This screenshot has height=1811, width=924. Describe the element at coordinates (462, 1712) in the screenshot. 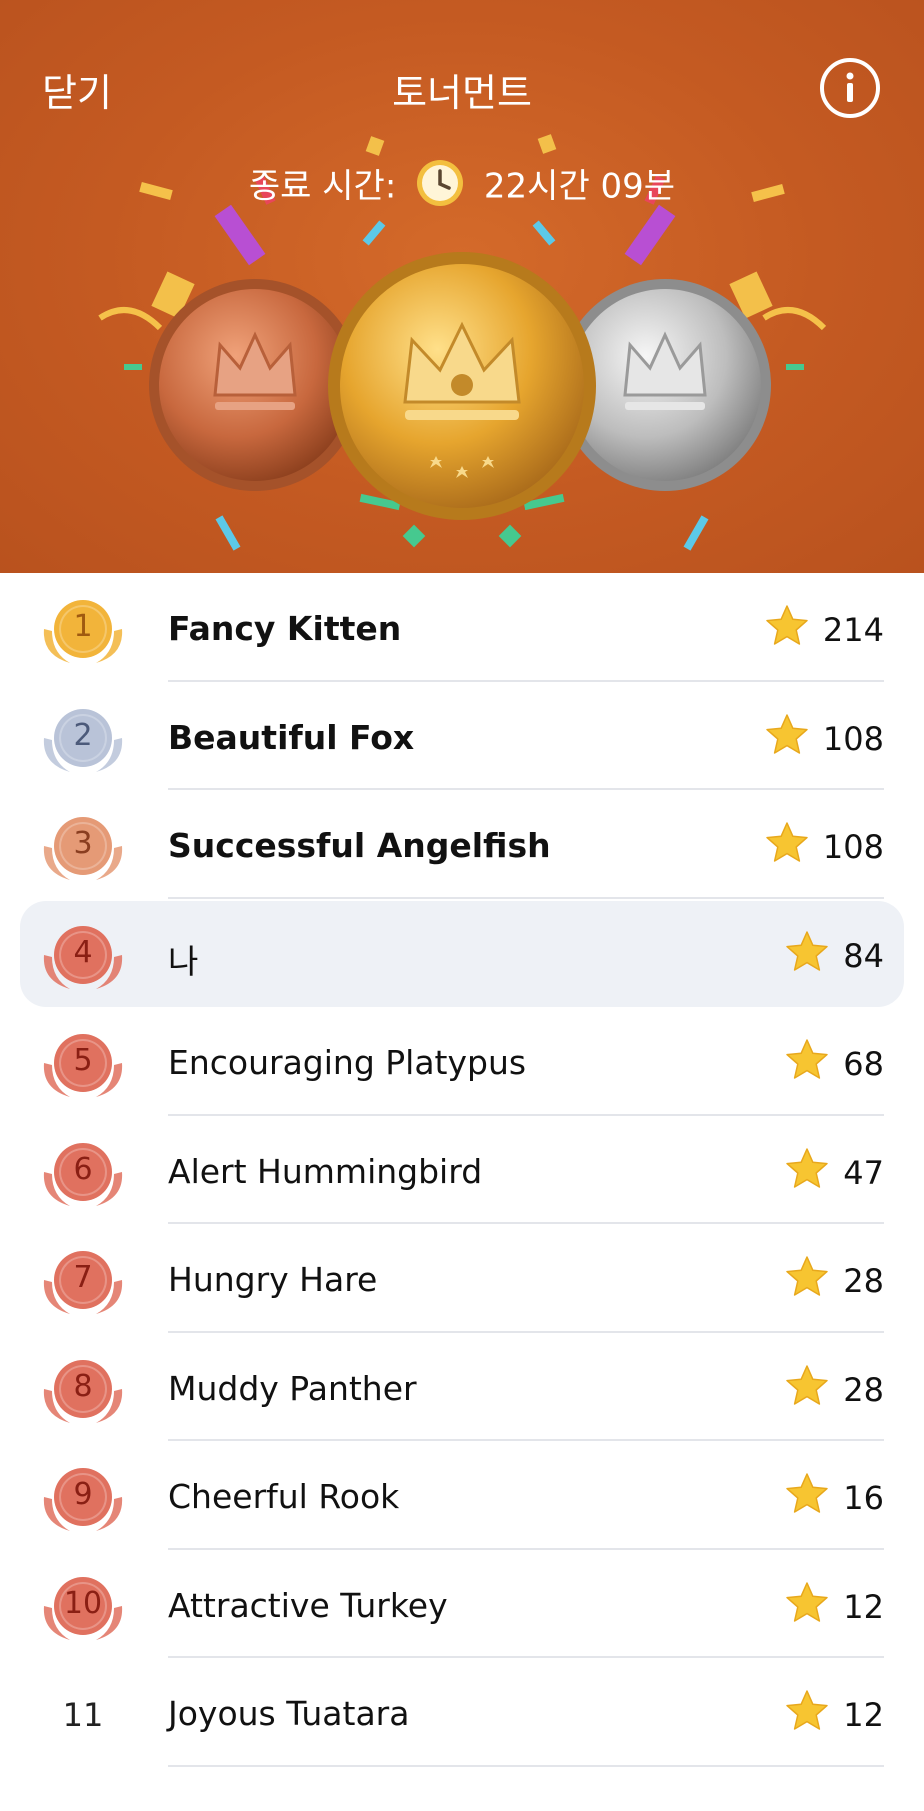

I see `list-item: 11 Joyous Tuatara 12` at that location.